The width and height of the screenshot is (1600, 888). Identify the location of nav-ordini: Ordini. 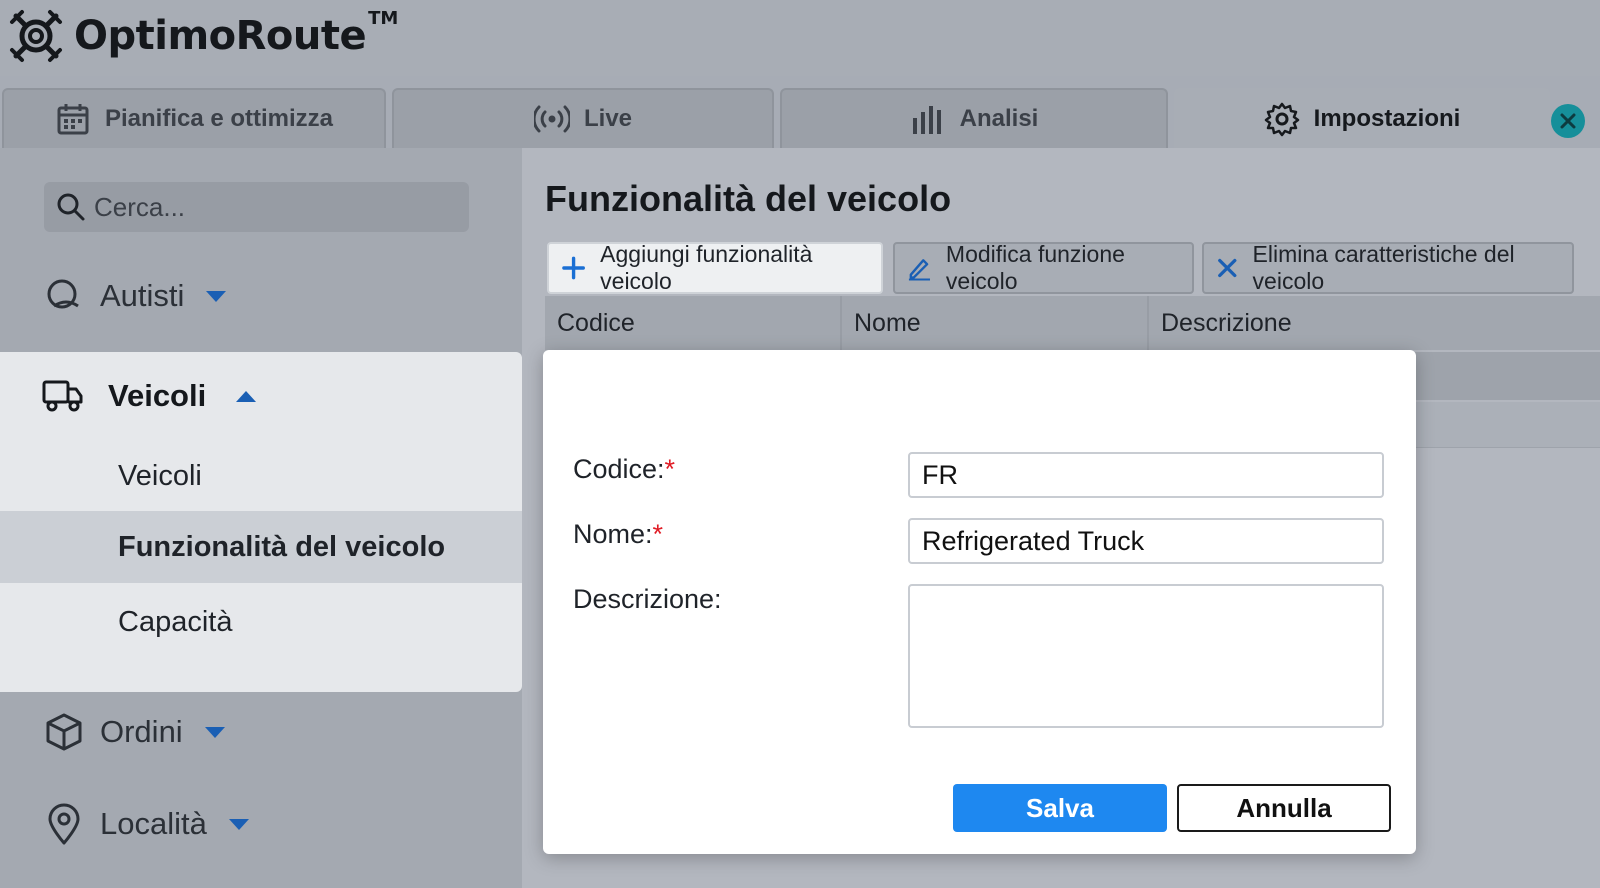
(134, 732).